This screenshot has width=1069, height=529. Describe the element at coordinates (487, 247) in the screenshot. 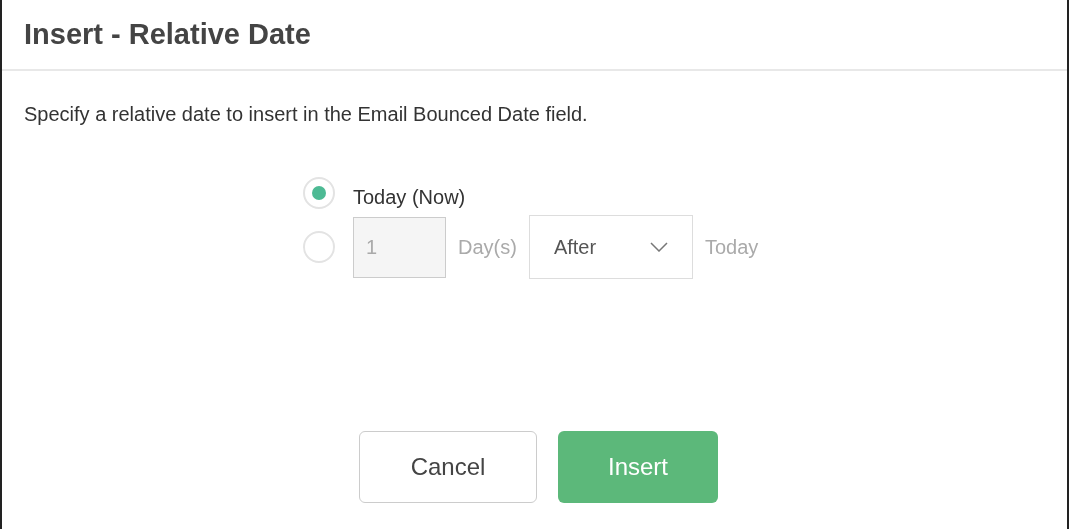

I see `unit-label: Day(s)` at that location.